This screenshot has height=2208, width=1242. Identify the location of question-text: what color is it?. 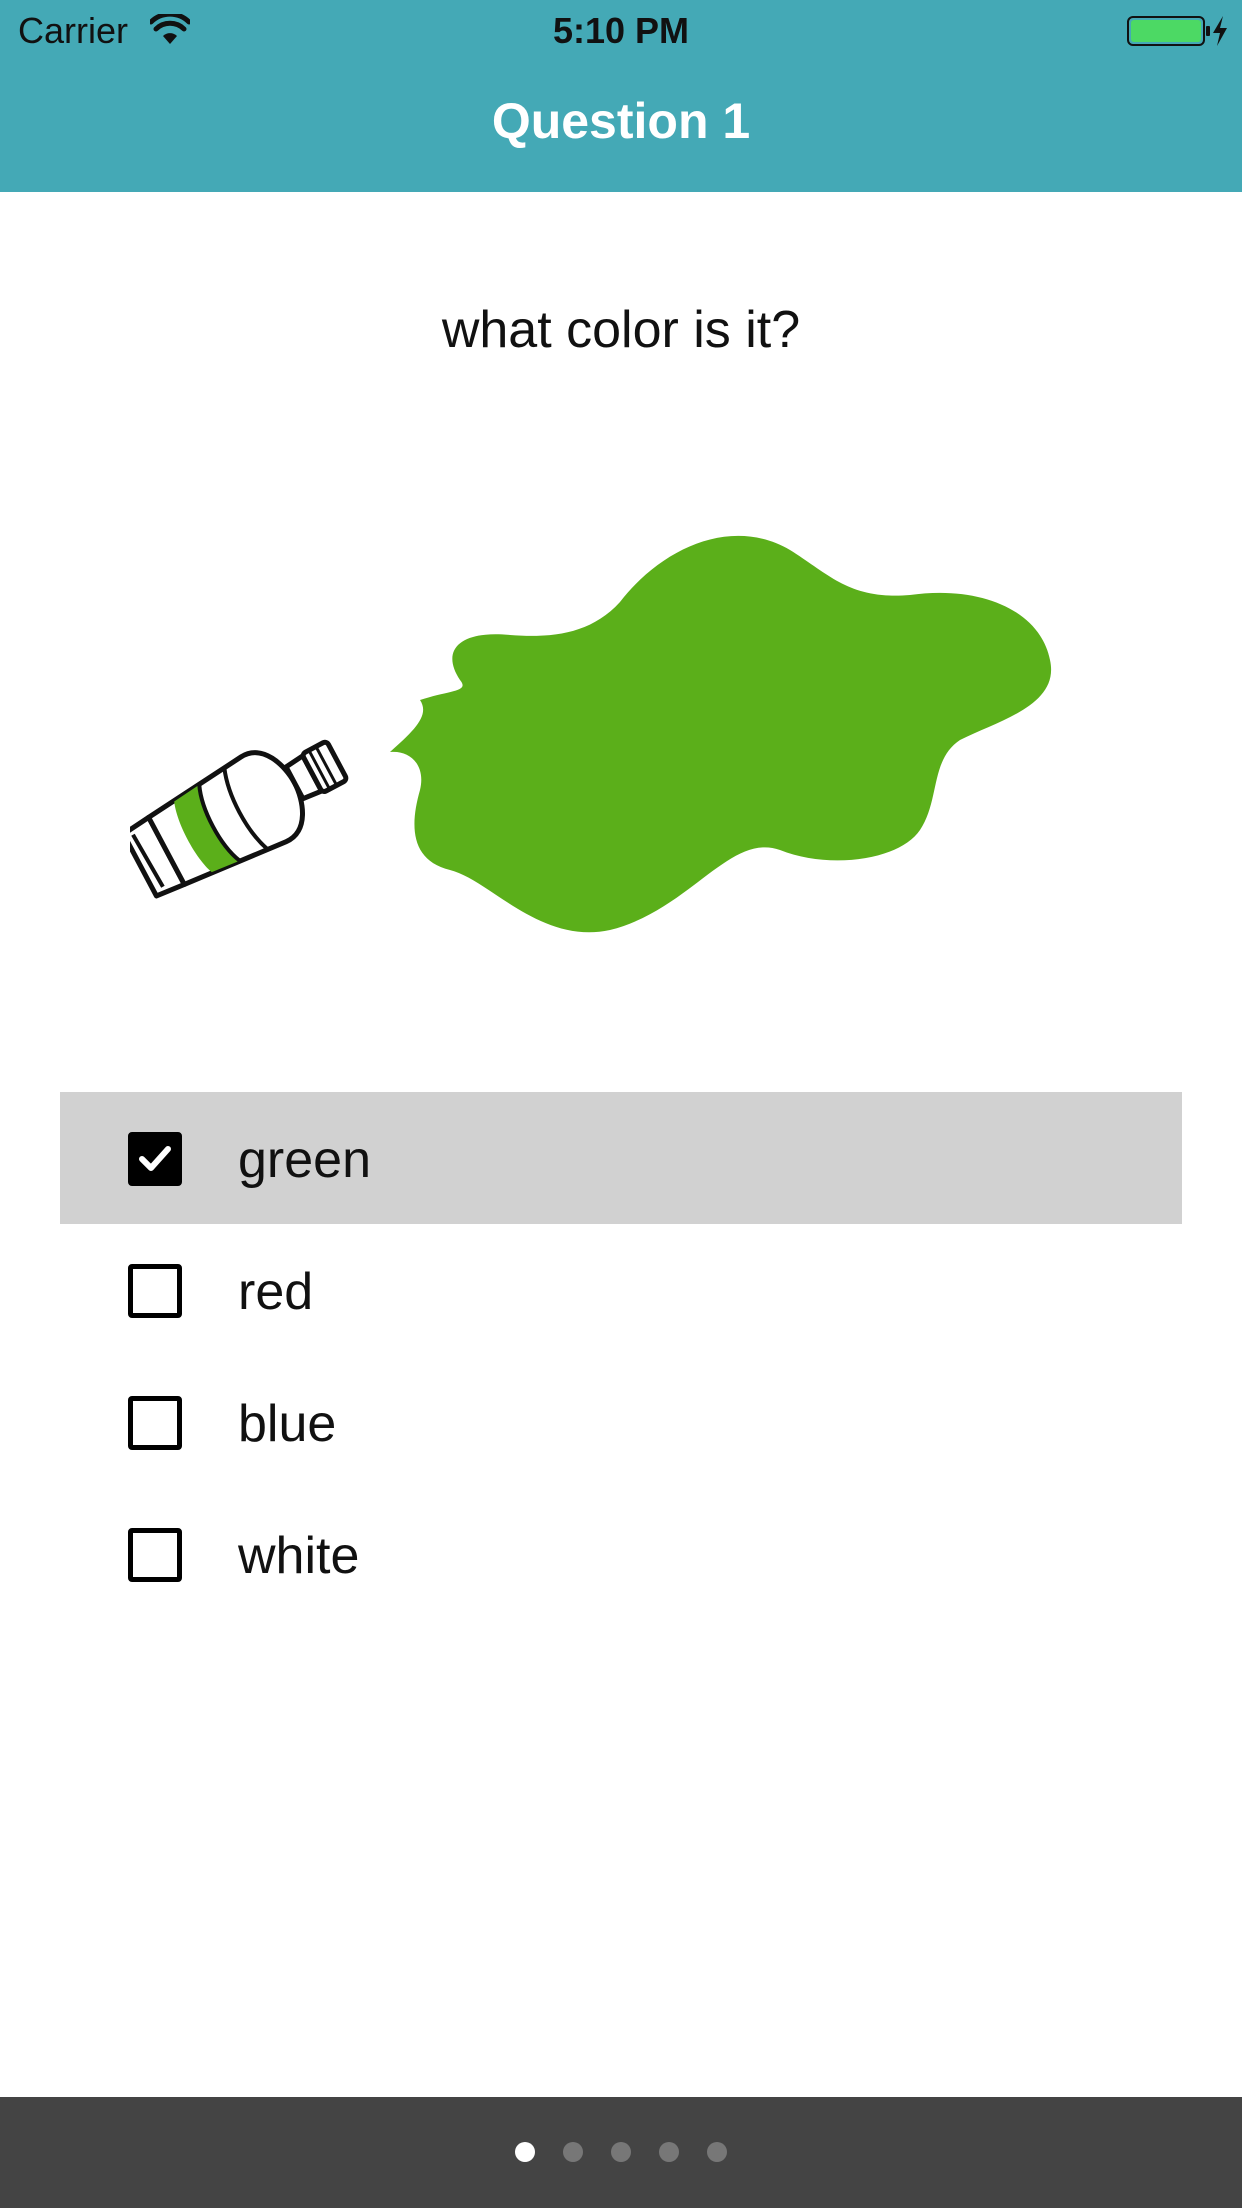
(621, 330).